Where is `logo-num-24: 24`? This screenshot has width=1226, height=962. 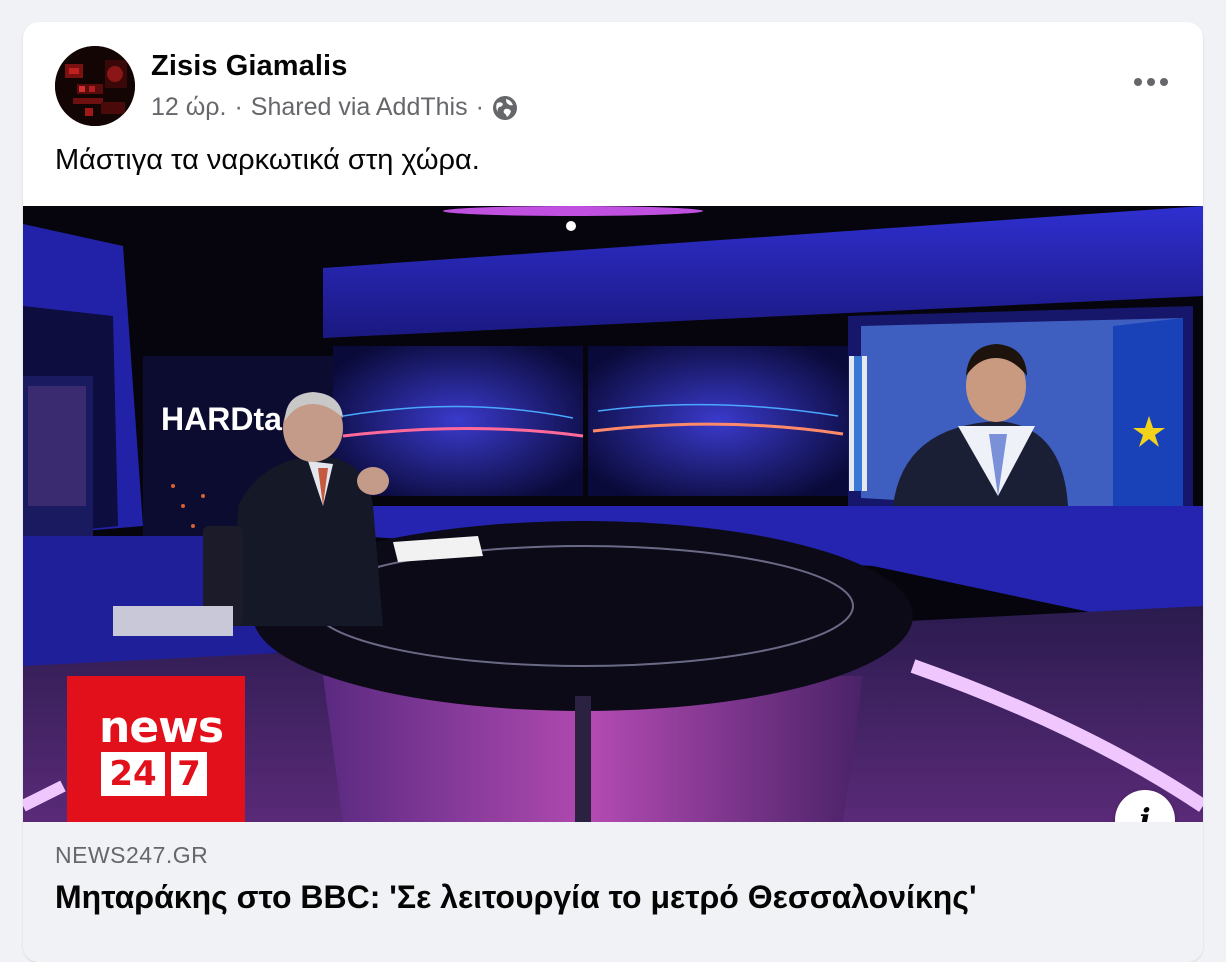 logo-num-24: 24 is located at coordinates (133, 774).